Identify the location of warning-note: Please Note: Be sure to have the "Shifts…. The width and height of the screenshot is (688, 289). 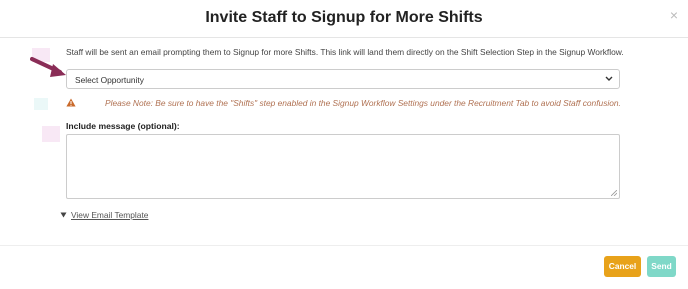
(363, 103).